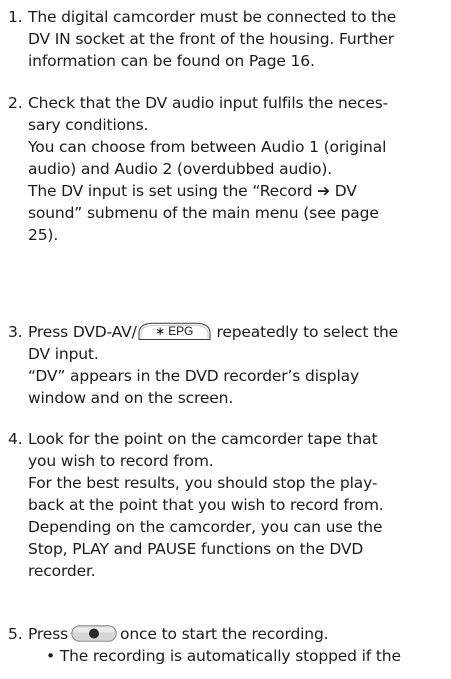 Image resolution: width=451 pixels, height=679 pixels. I want to click on step-text-line: 25)., so click(43, 235).